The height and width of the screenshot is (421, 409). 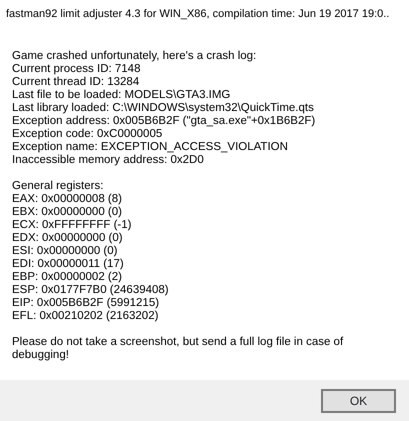 What do you see at coordinates (150, 147) in the screenshot?
I see `log-line: Exception name: EXCEPTION_ACCESS_VIOLATION` at bounding box center [150, 147].